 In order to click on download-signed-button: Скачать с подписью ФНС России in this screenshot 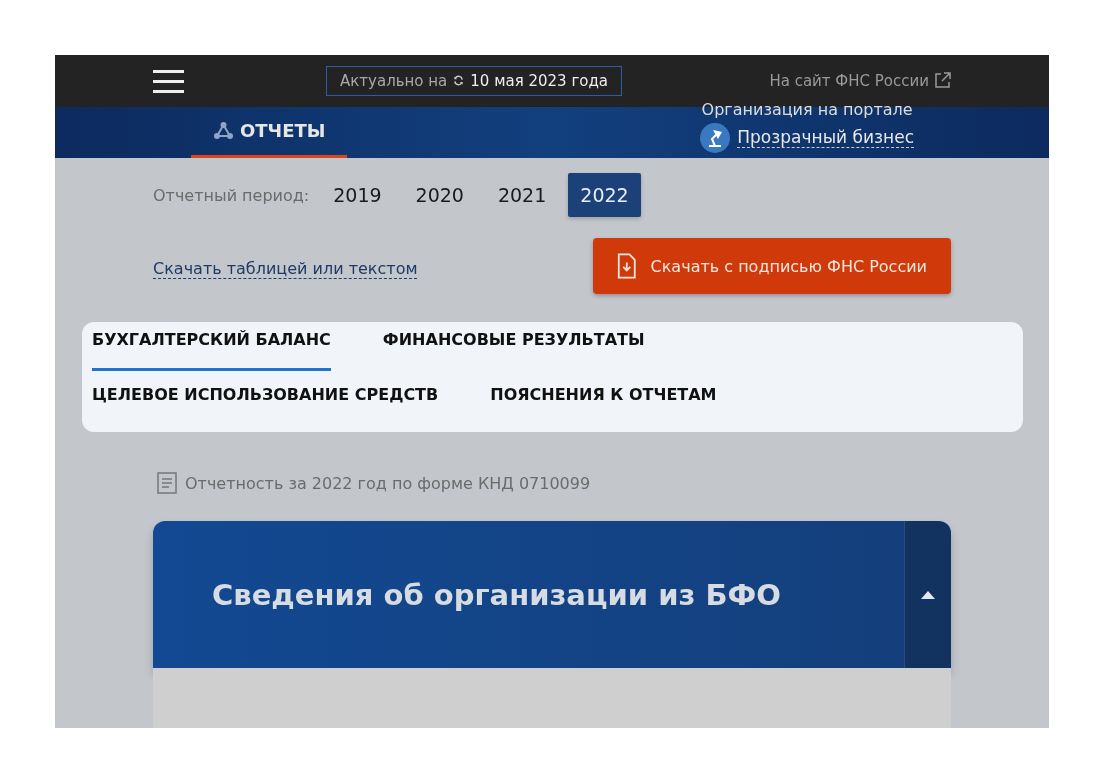, I will do `click(772, 266)`.